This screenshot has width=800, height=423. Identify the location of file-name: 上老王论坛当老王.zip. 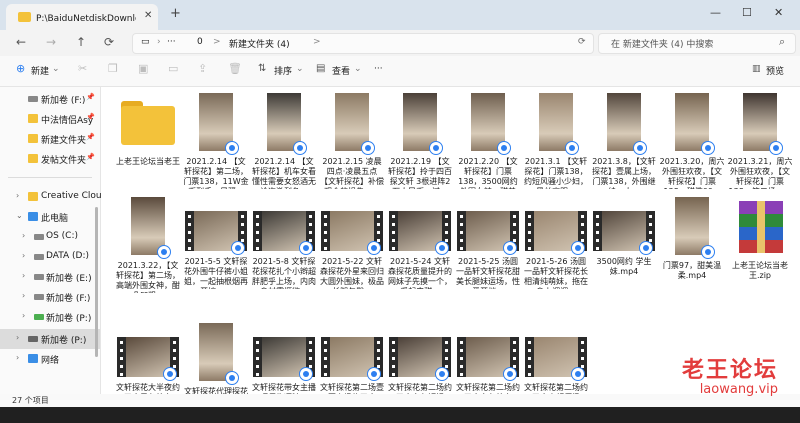
(760, 270).